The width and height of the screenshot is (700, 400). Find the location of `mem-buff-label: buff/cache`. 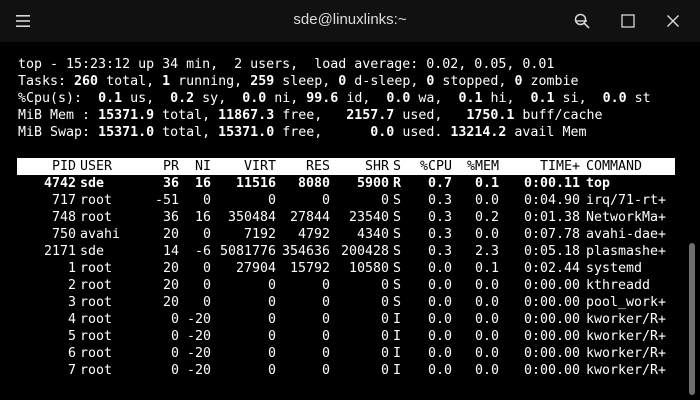

mem-buff-label: buff/cache is located at coordinates (558, 115).